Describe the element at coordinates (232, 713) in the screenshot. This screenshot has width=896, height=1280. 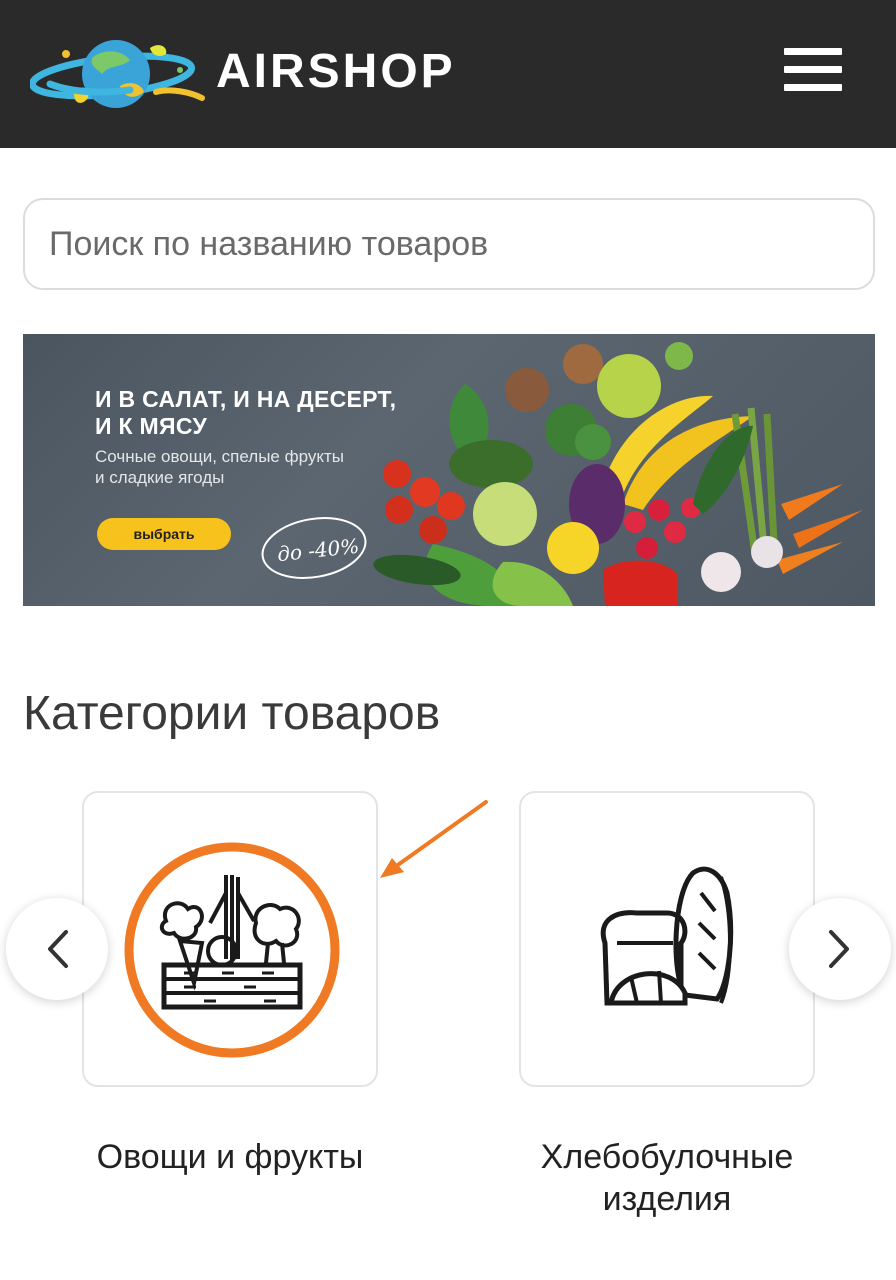
I see `categories-title: Категории товаров` at that location.